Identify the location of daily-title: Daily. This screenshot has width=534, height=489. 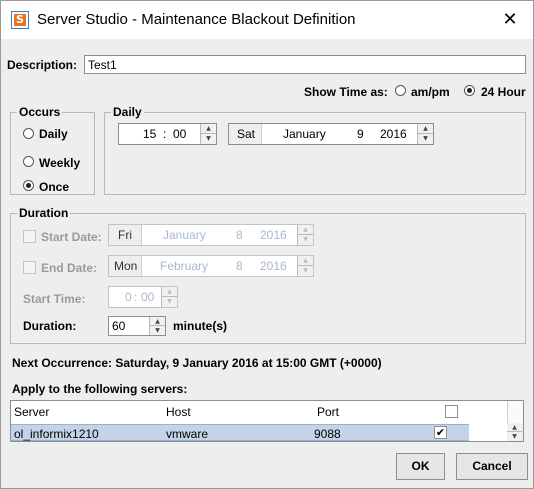
(127, 112).